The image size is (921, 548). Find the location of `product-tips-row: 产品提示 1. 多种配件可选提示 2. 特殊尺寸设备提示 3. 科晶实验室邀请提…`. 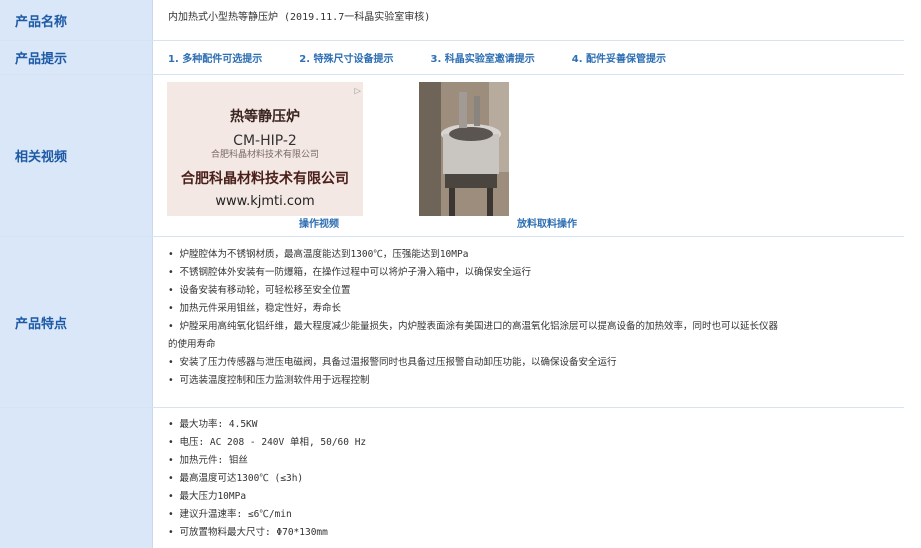

product-tips-row: 产品提示 1. 多种配件可选提示 2. 特殊尺寸设备提示 3. 科晶实验室邀请提… is located at coordinates (452, 58).